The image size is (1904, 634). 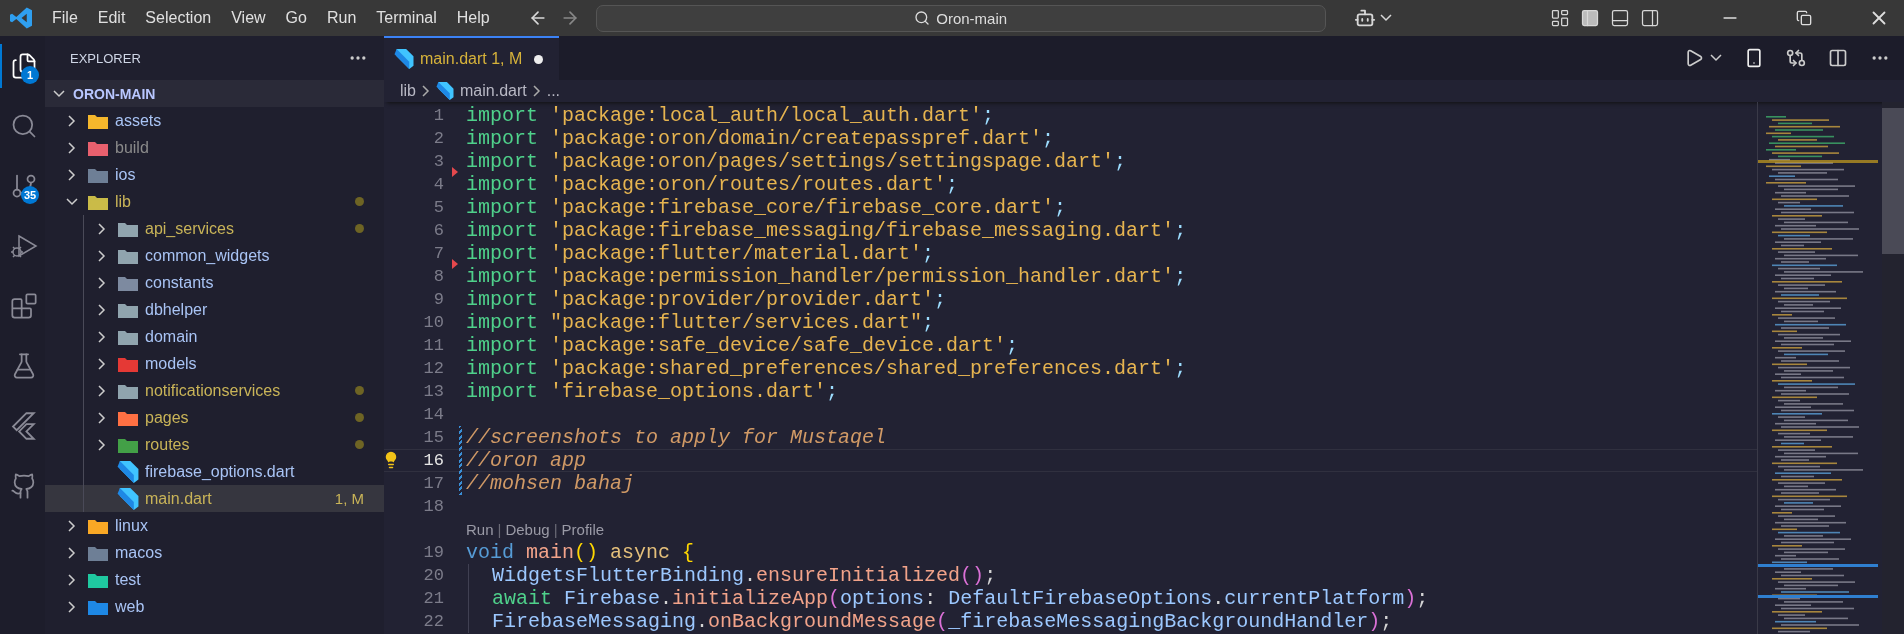 What do you see at coordinates (433, 575) in the screenshot?
I see `line-number: 20` at bounding box center [433, 575].